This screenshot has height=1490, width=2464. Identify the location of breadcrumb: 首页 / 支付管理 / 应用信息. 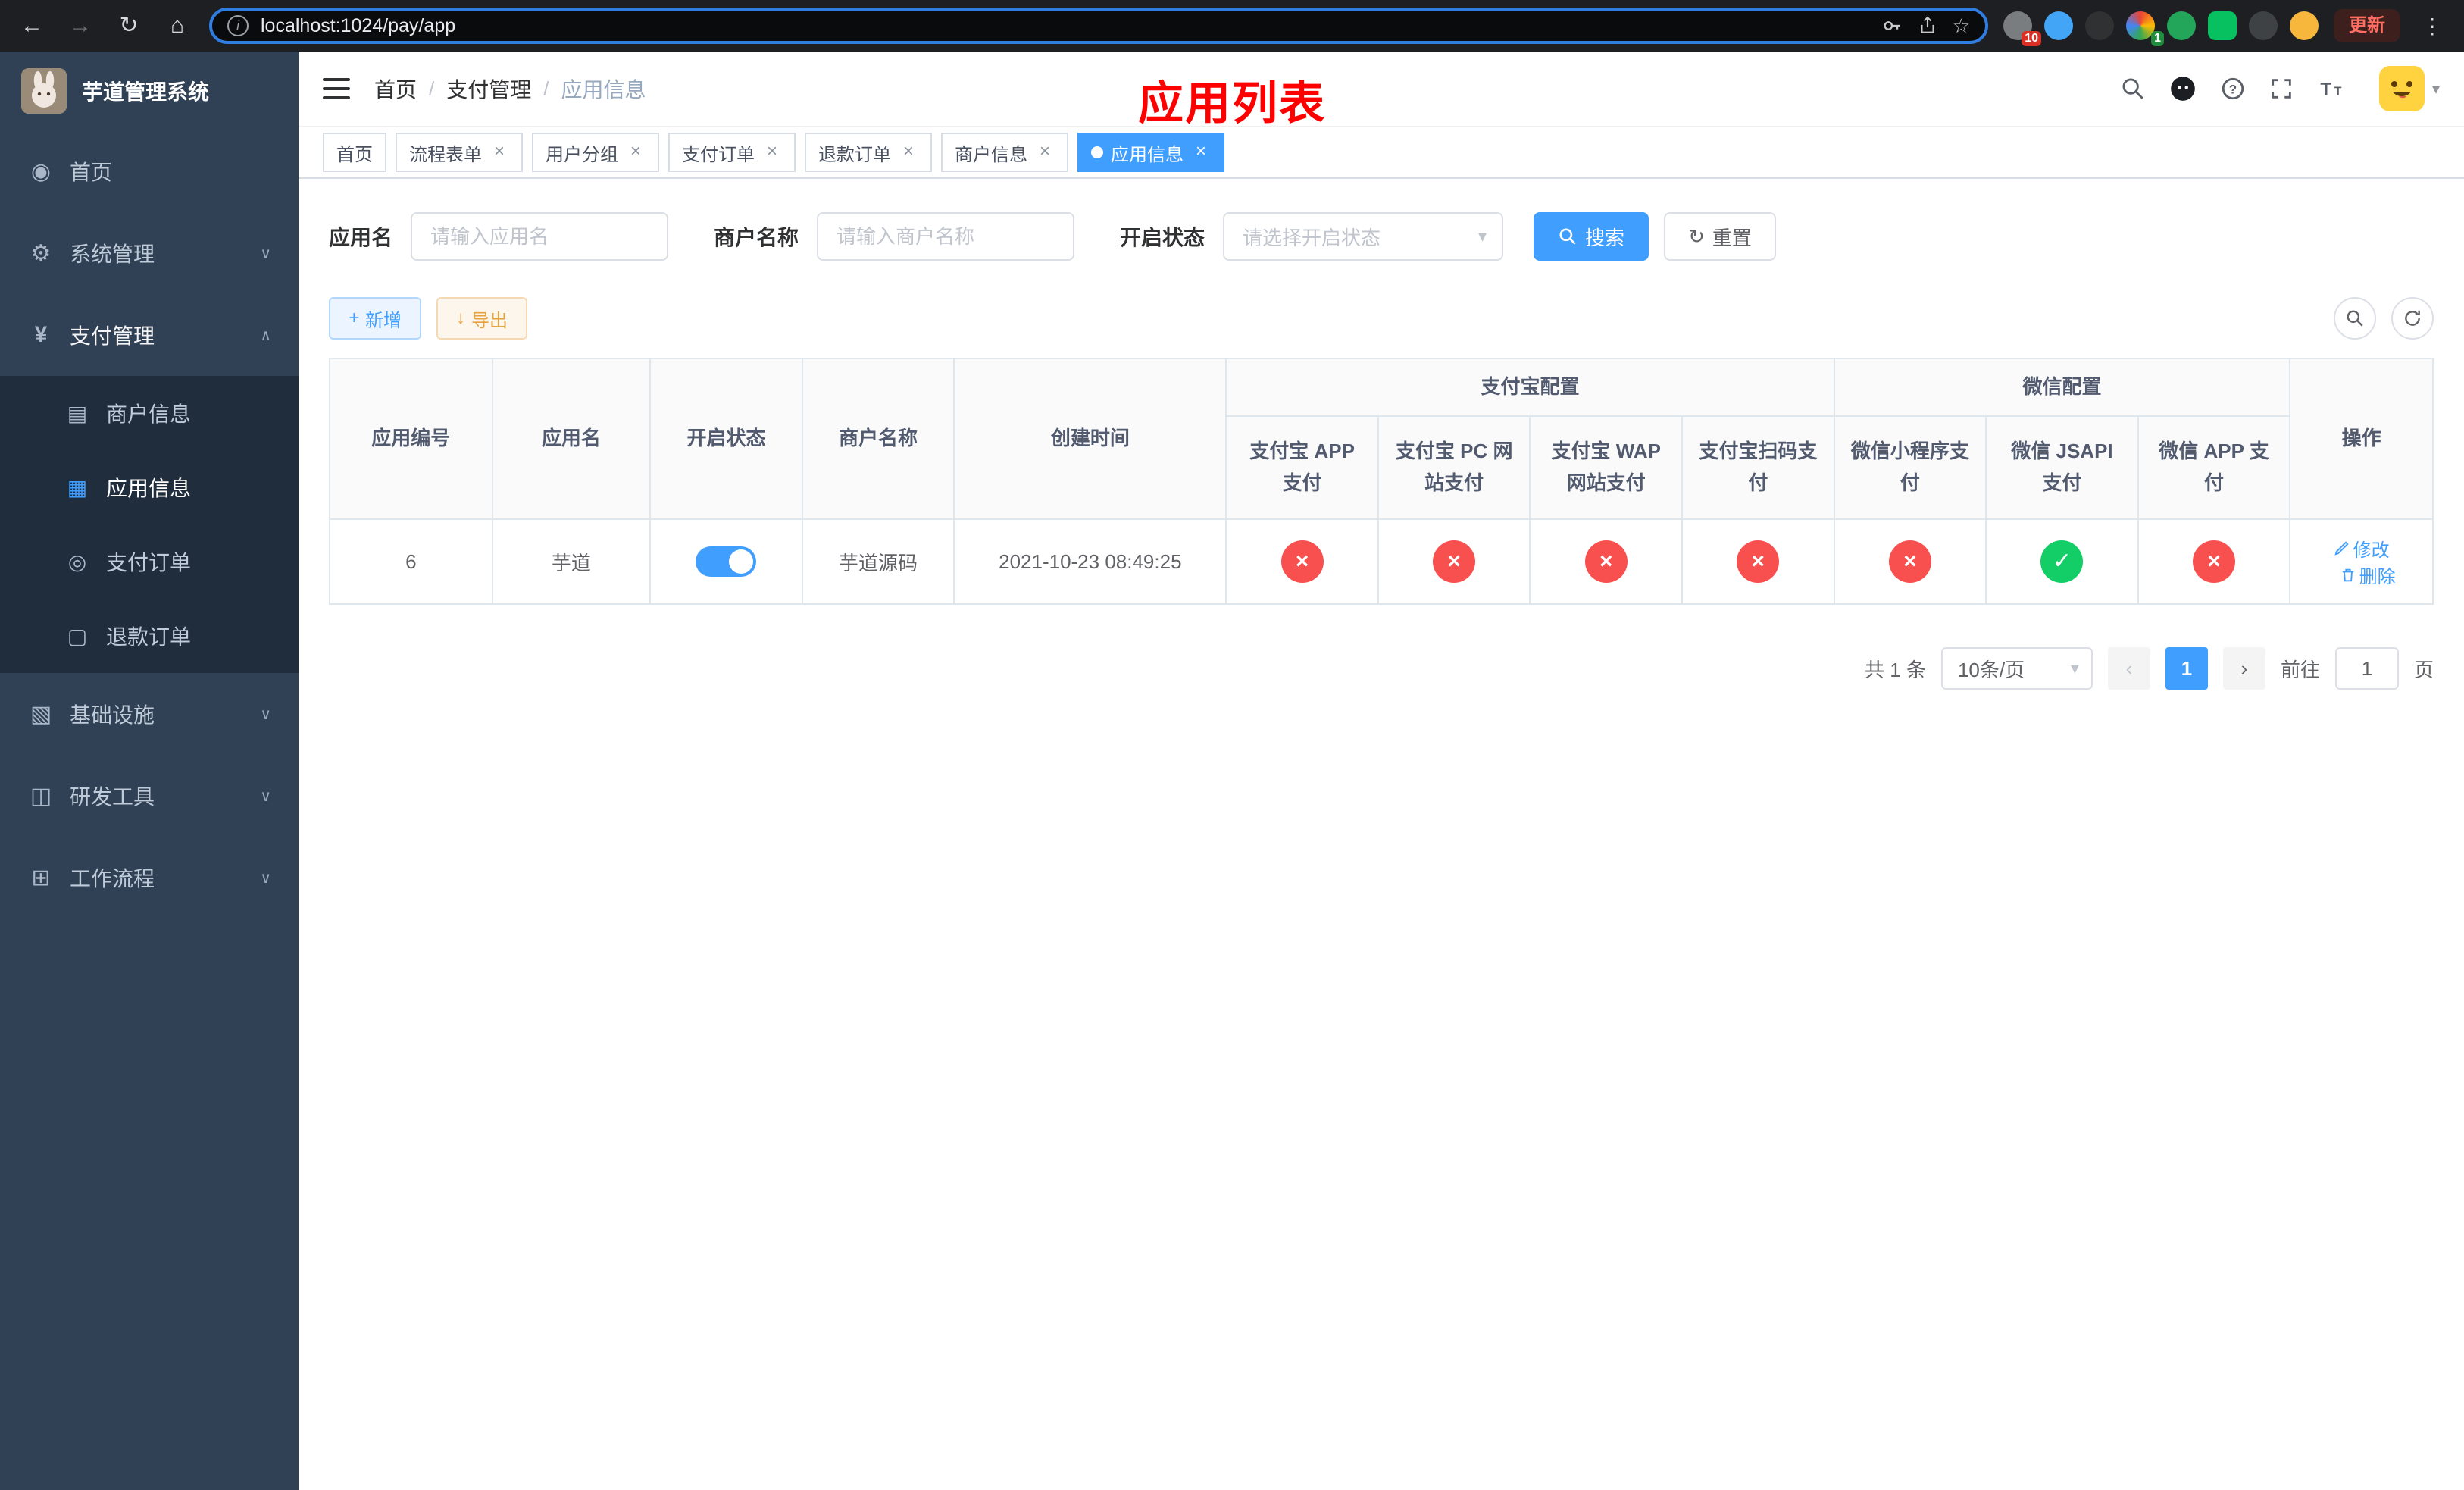
(510, 89).